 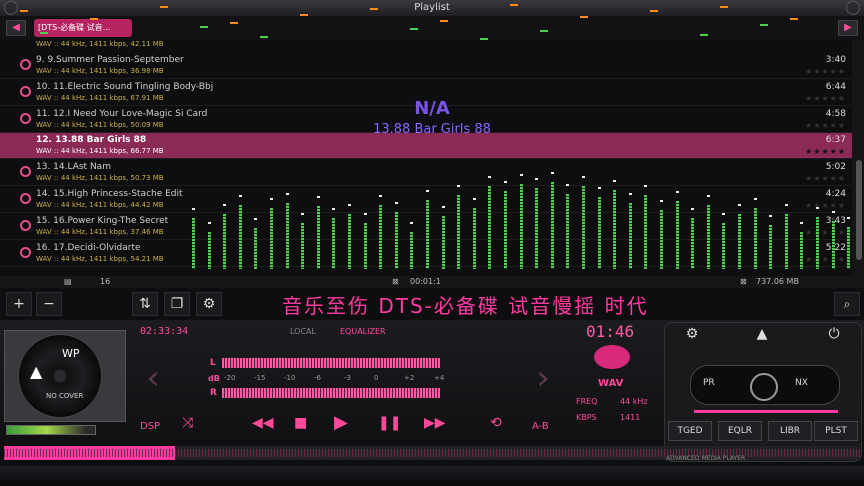 What do you see at coordinates (432, 28) in the screenshot?
I see `playlist-toolbar: ◀ [DTS-必备碟 试音... ▶` at bounding box center [432, 28].